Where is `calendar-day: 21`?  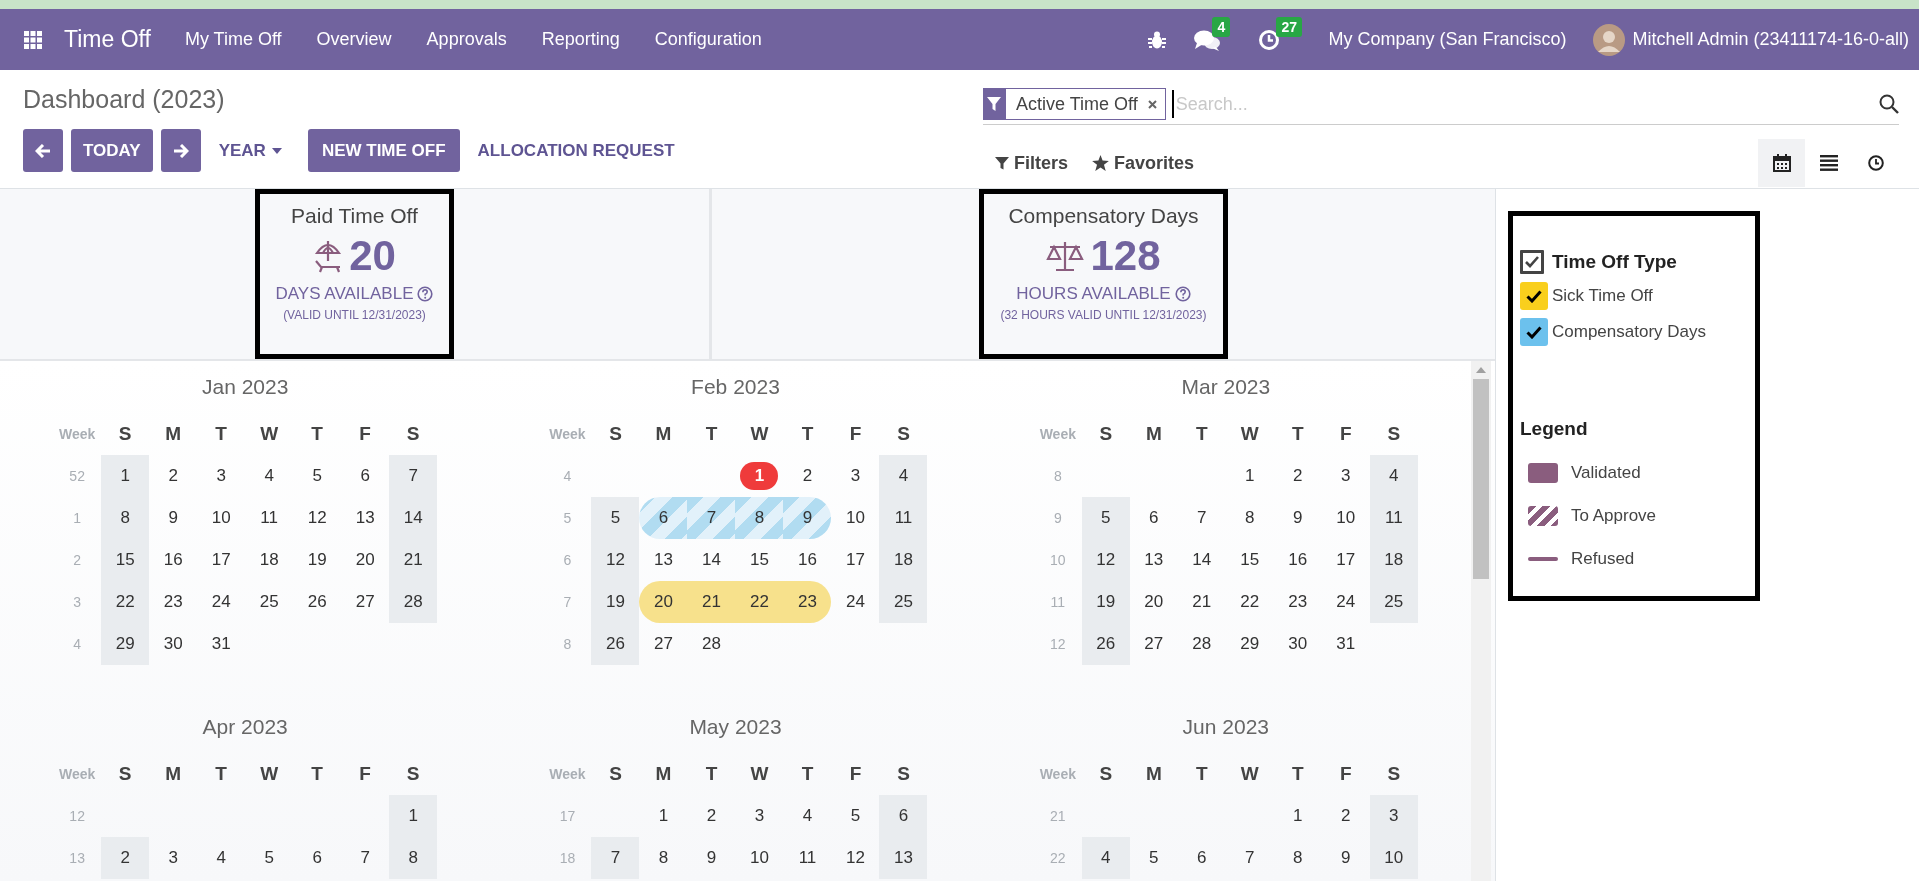
calendar-day: 21 is located at coordinates (711, 602).